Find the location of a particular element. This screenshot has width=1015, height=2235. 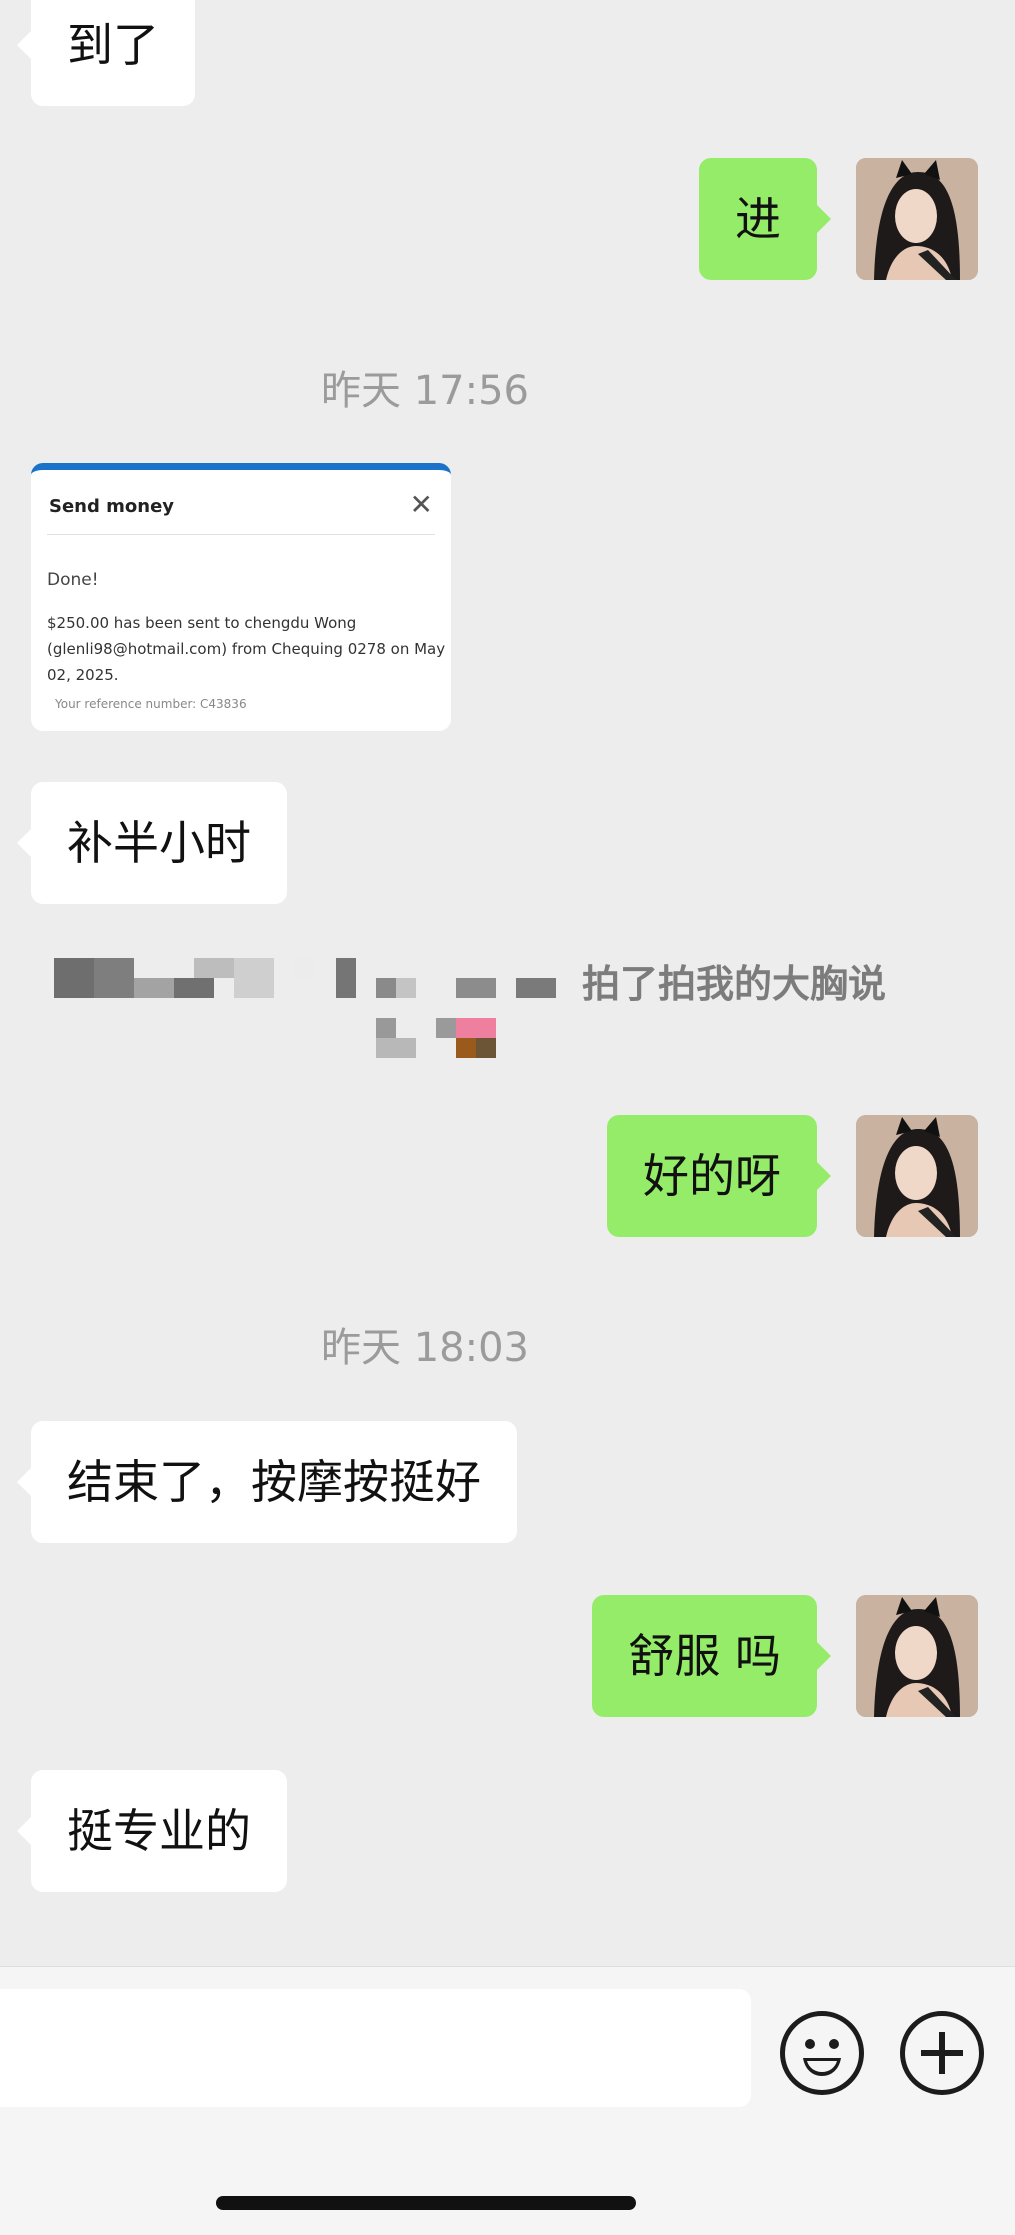

message-bubble-outgoing: 好的呀 is located at coordinates (719, 1176).